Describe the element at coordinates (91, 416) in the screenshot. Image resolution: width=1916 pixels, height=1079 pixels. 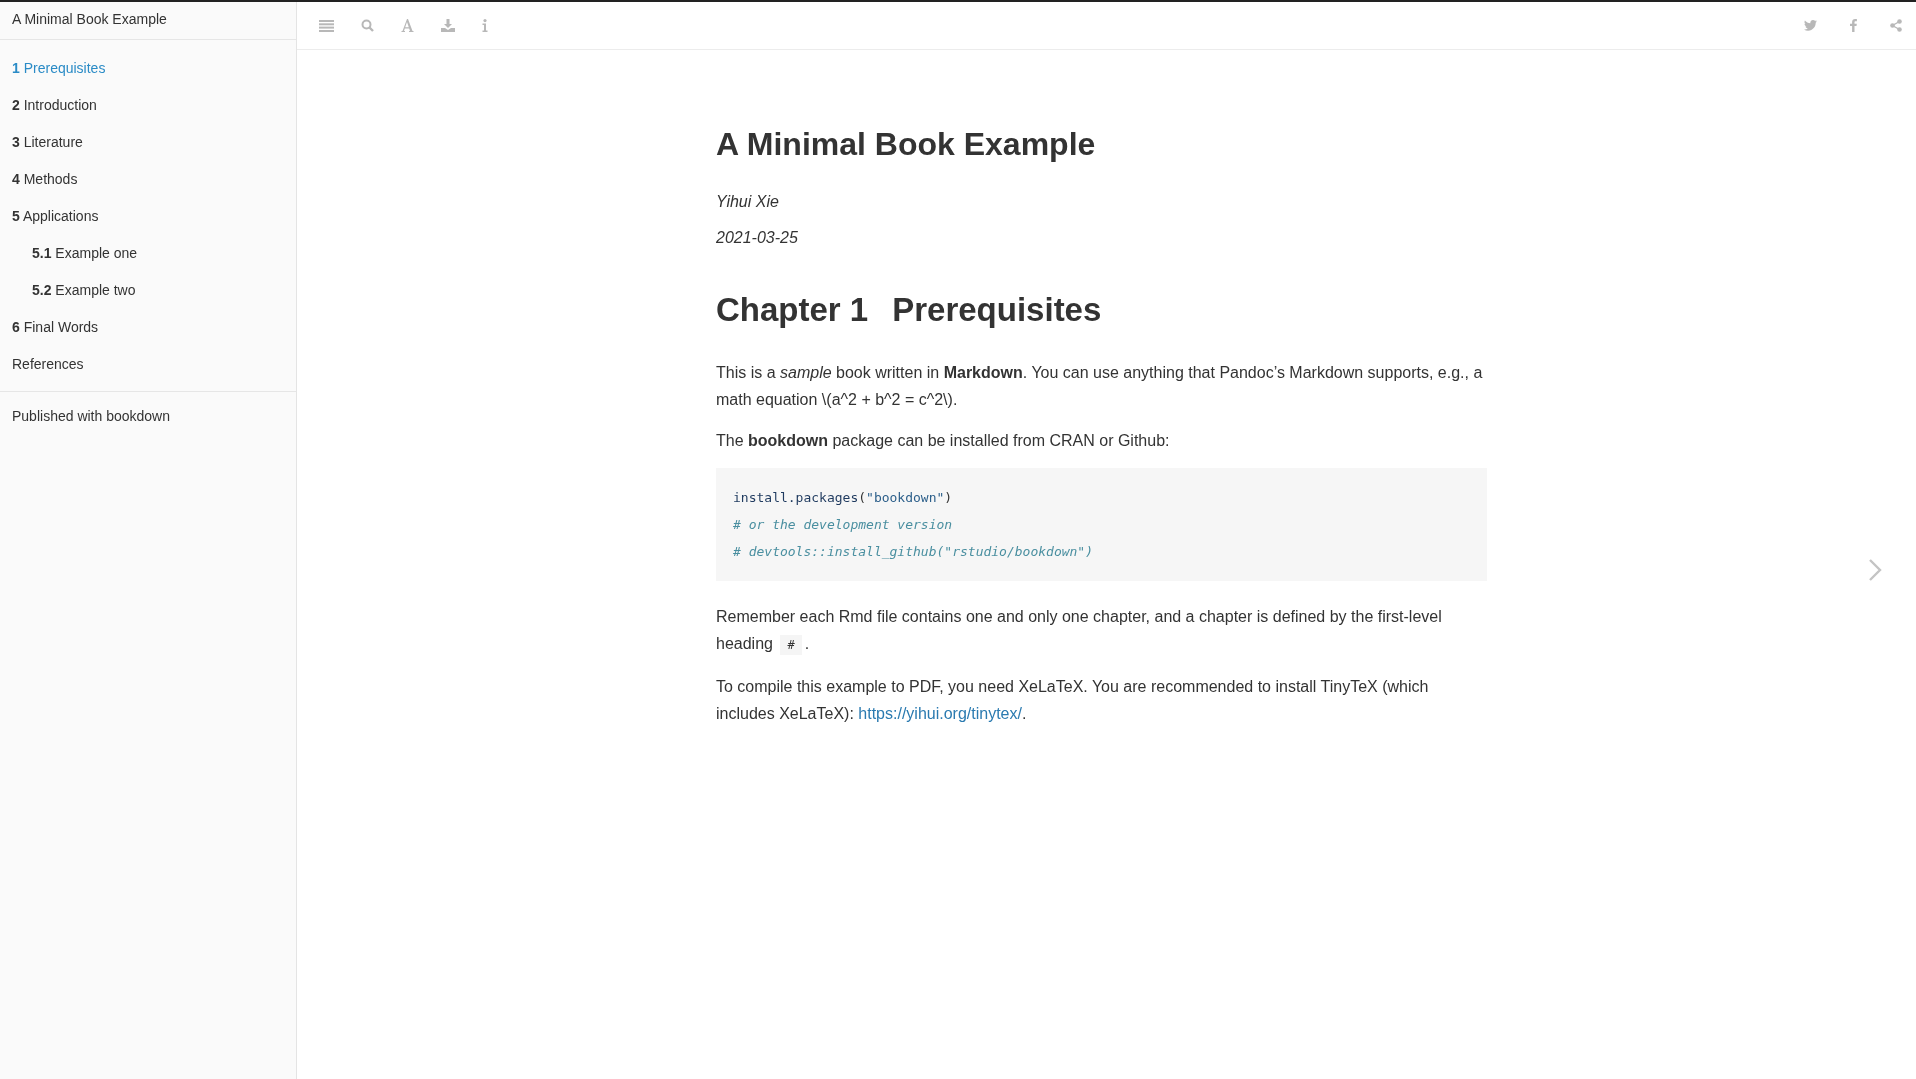
I see `published-link: Published with bookdown` at that location.